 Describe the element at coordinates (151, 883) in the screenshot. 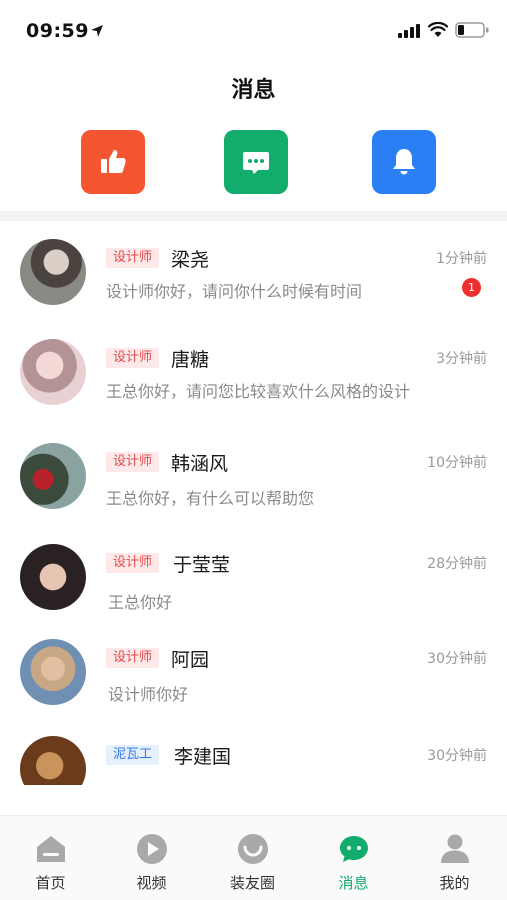

I see `tab-label: 视频` at that location.